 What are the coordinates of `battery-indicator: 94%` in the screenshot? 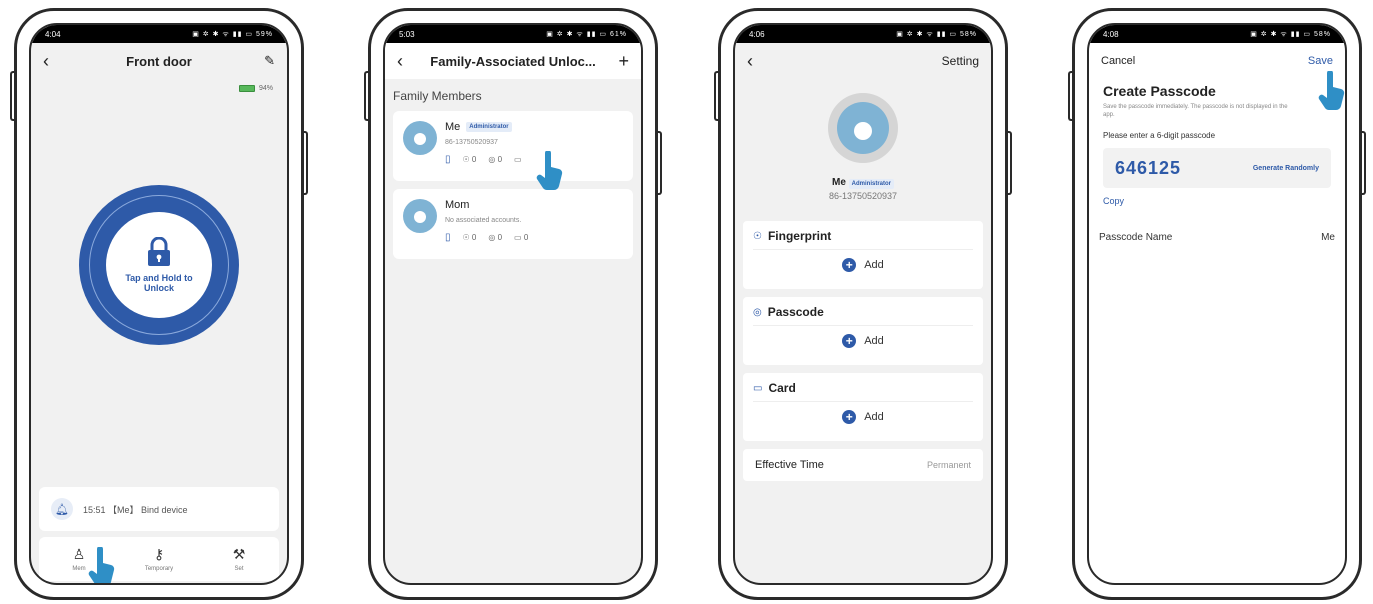 It's located at (159, 88).